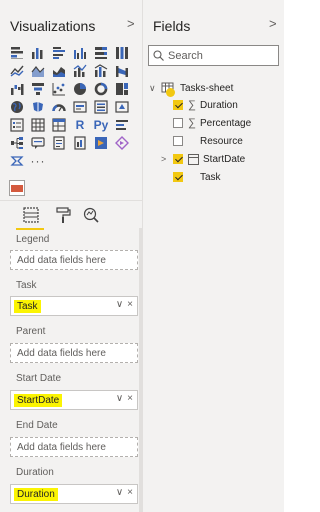  I want to click on line-and-column-chart-icon, so click(80, 71).